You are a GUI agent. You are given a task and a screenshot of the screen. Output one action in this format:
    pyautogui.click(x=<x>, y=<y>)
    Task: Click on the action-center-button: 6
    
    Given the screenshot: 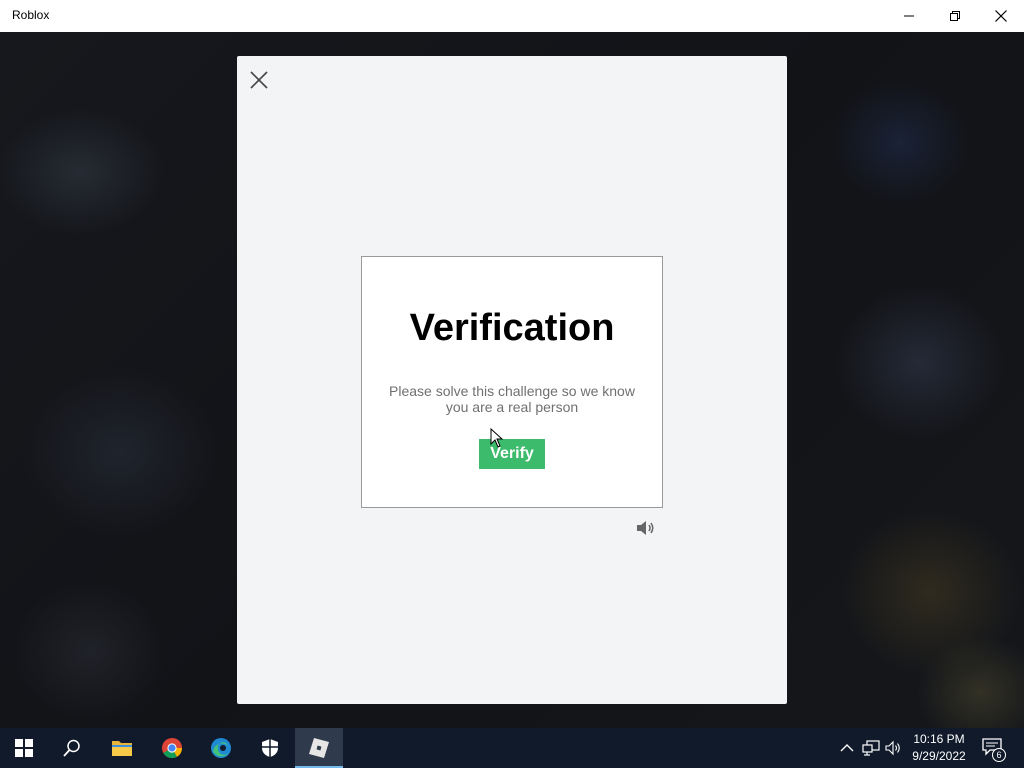 What is the action you would take?
    pyautogui.click(x=993, y=749)
    